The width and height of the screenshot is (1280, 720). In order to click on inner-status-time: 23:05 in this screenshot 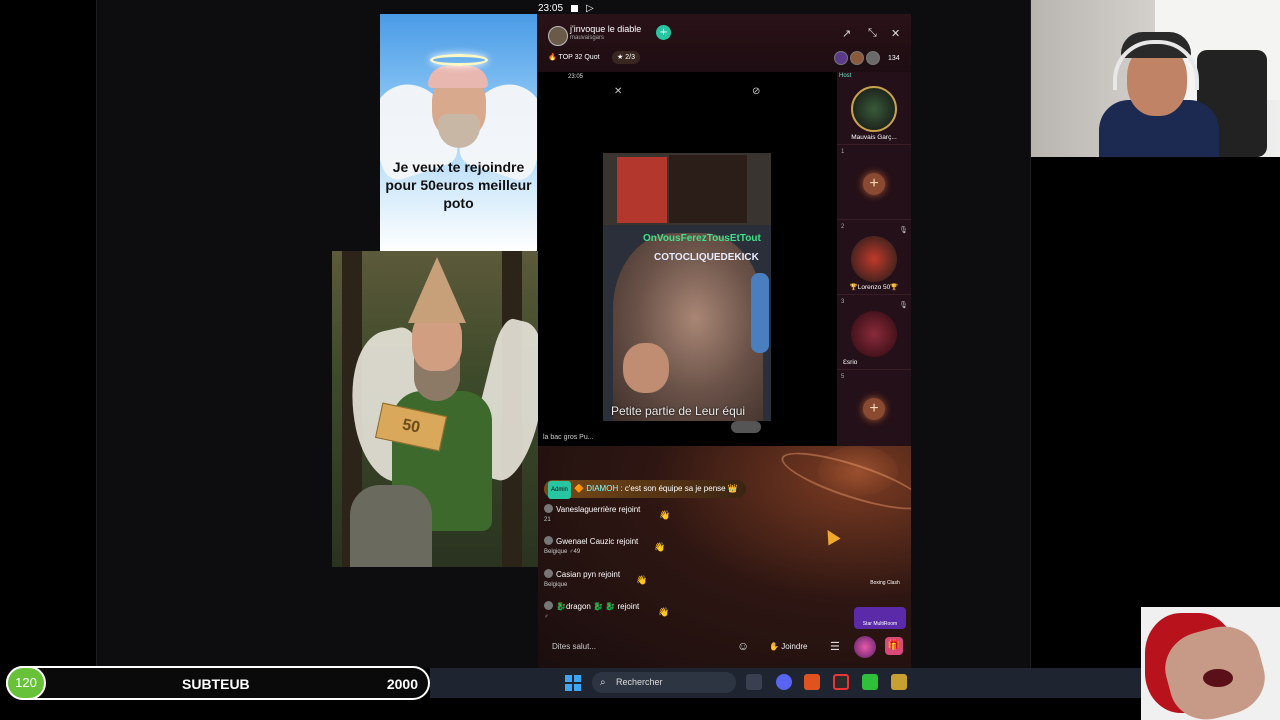, I will do `click(576, 77)`.